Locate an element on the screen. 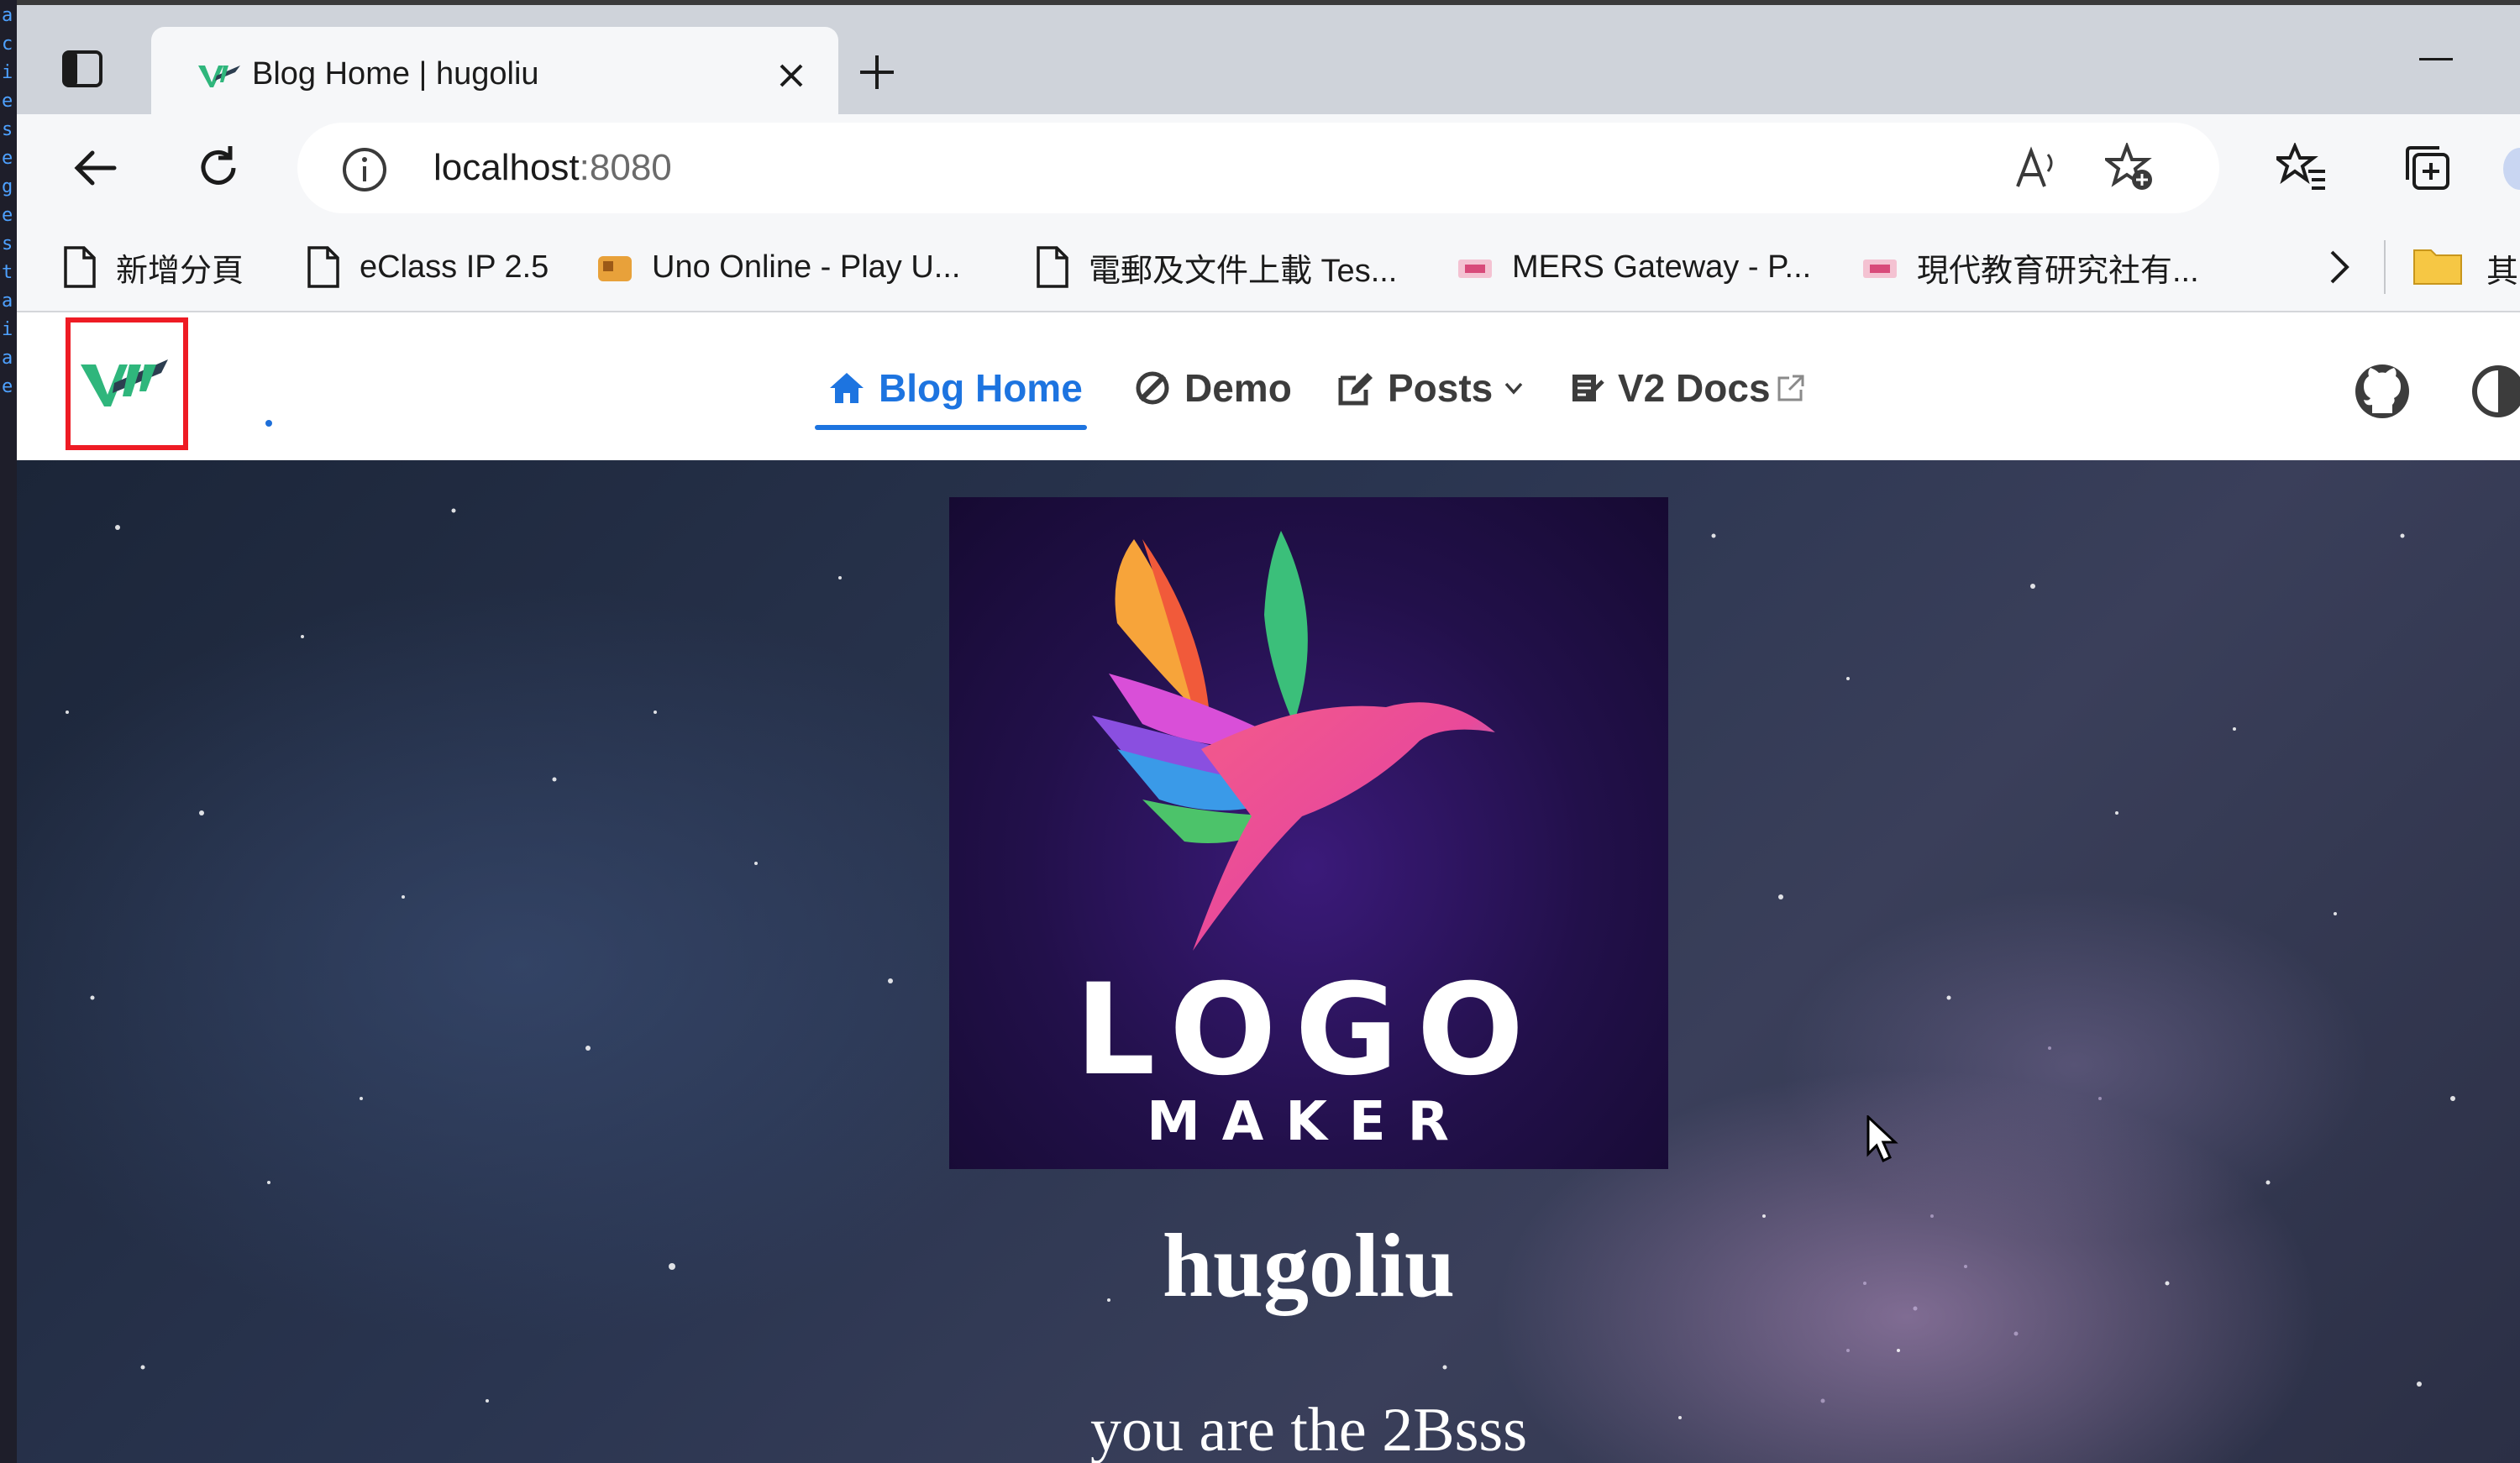 The height and width of the screenshot is (1463, 2520). sidebar-toggle-icon is located at coordinates (82, 69).